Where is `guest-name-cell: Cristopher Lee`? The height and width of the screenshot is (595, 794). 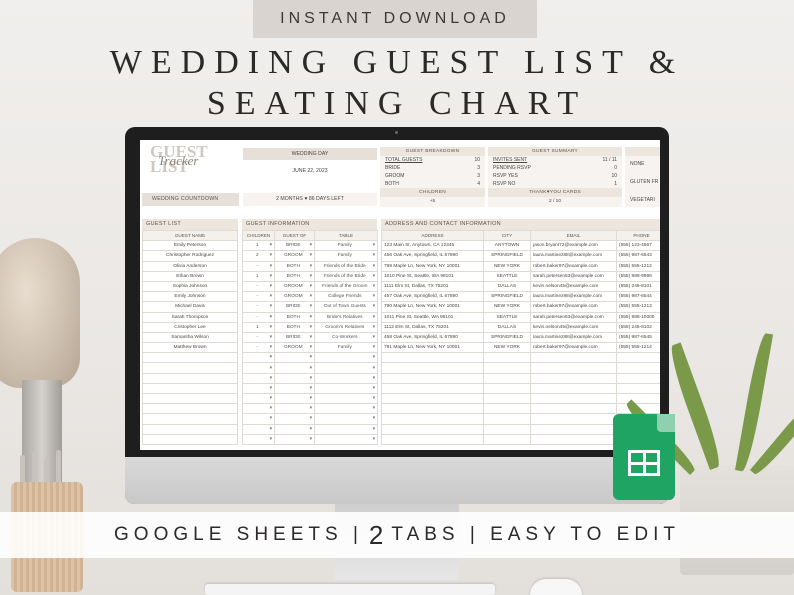 guest-name-cell: Cristopher Lee is located at coordinates (190, 327).